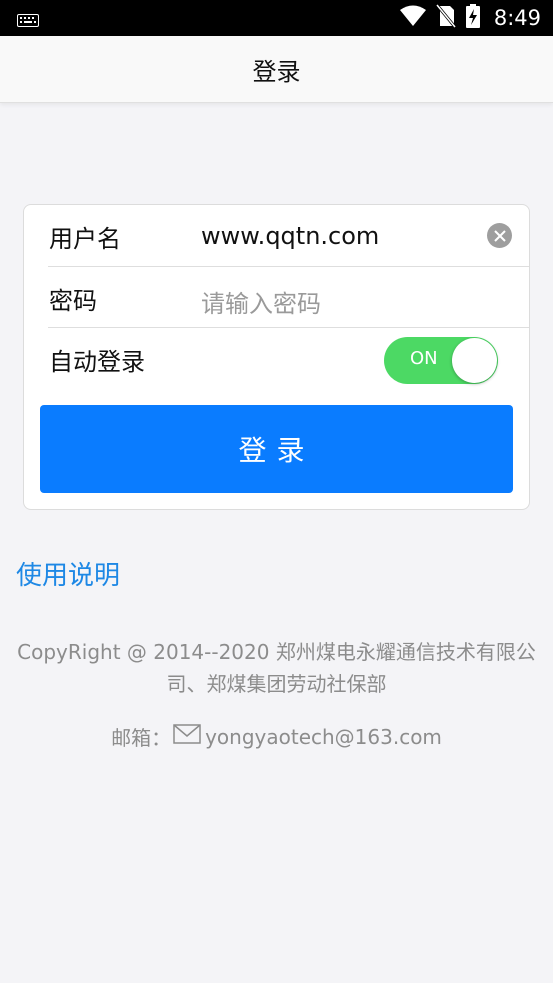  I want to click on keyboard-icon, so click(28, 21).